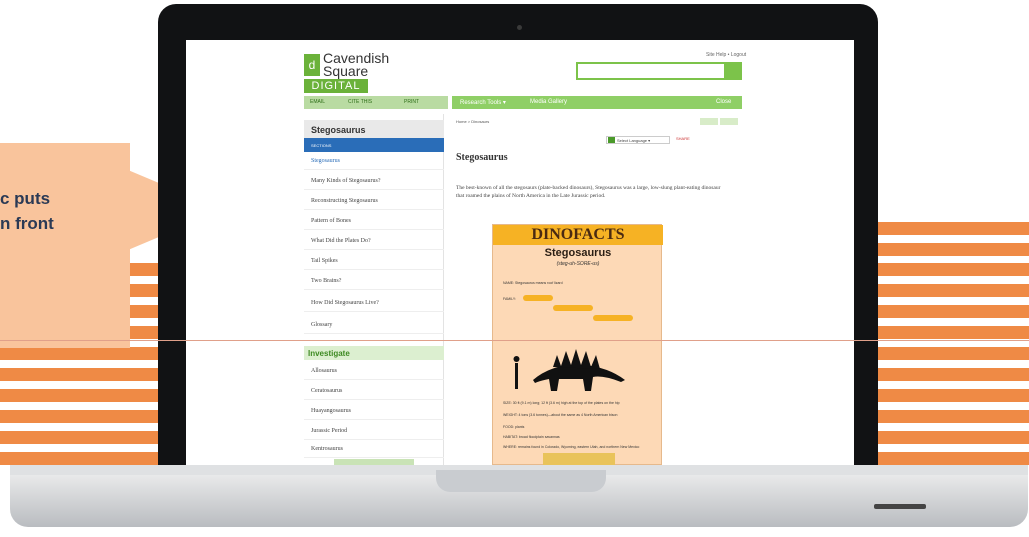 The height and width of the screenshot is (537, 1029). What do you see at coordinates (611, 140) in the screenshot?
I see `translate-icon` at bounding box center [611, 140].